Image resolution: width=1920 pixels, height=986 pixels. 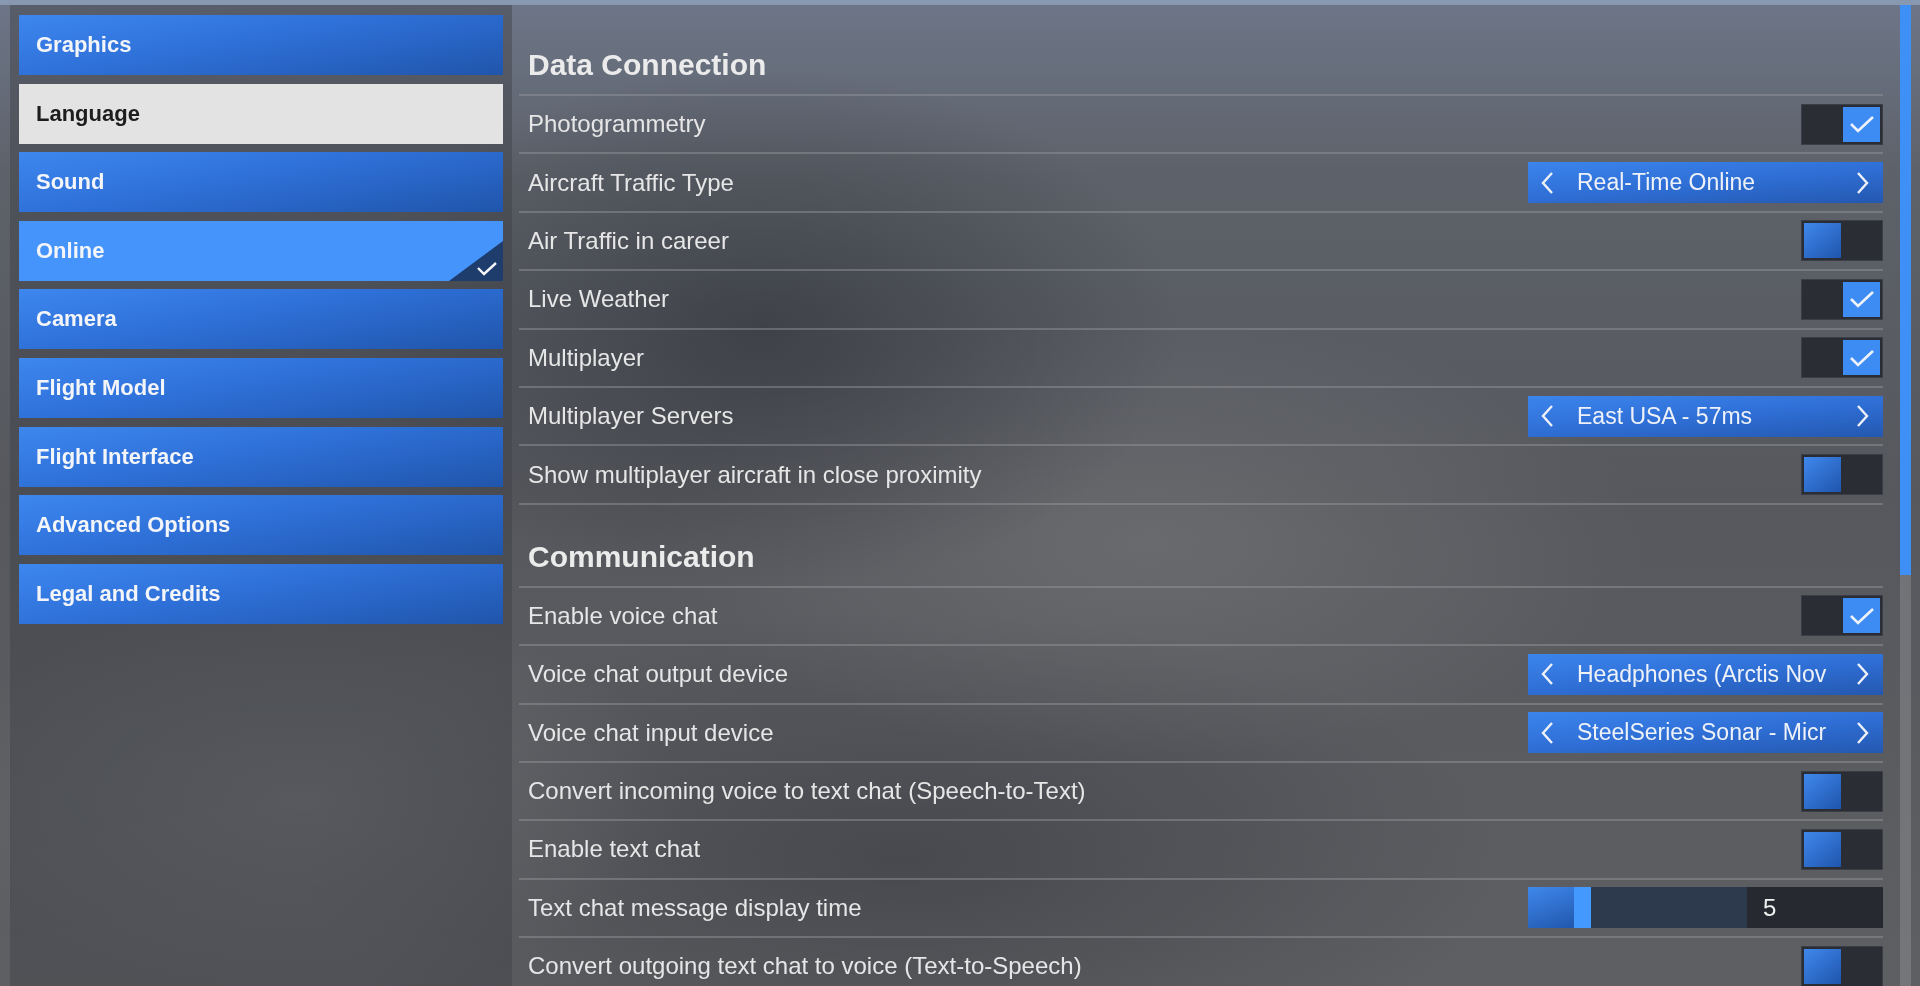 What do you see at coordinates (1705, 183) in the screenshot?
I see `option-selector: Real-Time Online` at bounding box center [1705, 183].